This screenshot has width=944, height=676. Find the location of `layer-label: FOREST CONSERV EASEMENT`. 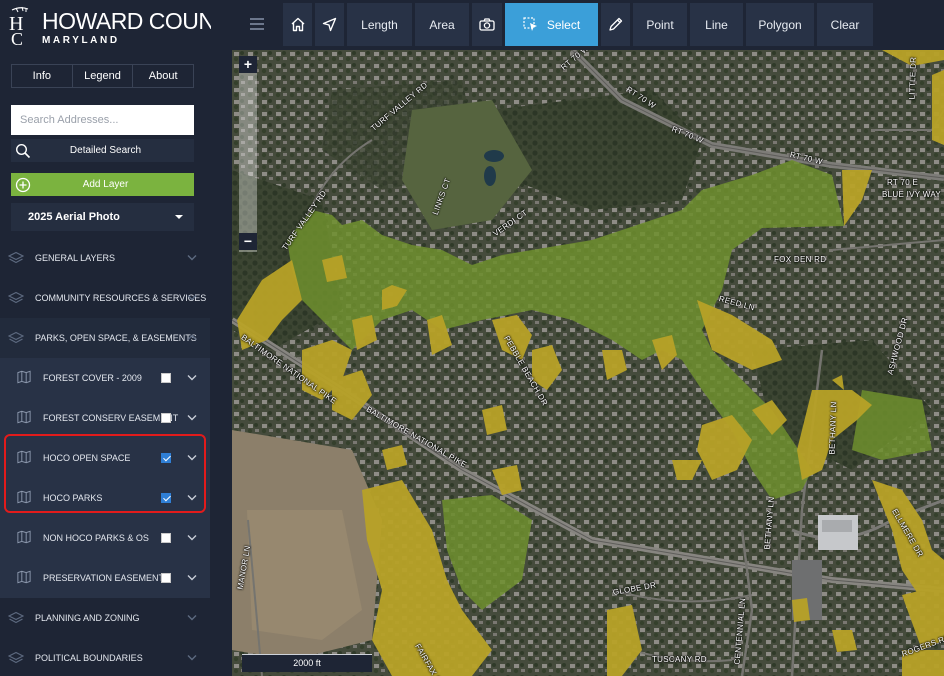

layer-label: FOREST CONSERV EASEMENT is located at coordinates (111, 418).